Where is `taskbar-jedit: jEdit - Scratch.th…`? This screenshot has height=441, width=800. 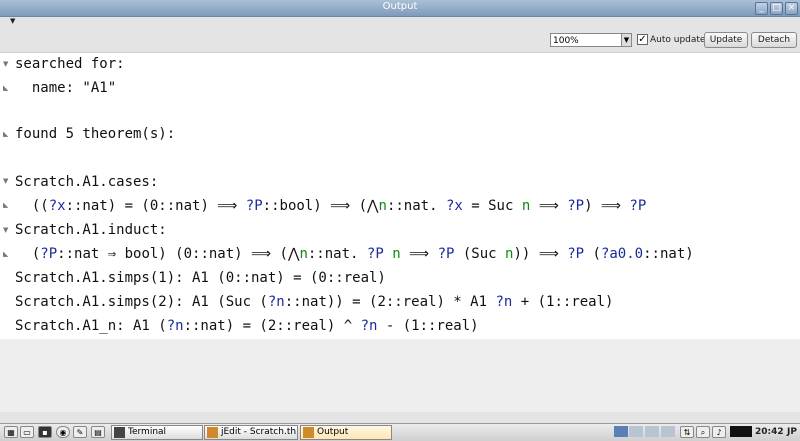 taskbar-jedit: jEdit - Scratch.th… is located at coordinates (251, 432).